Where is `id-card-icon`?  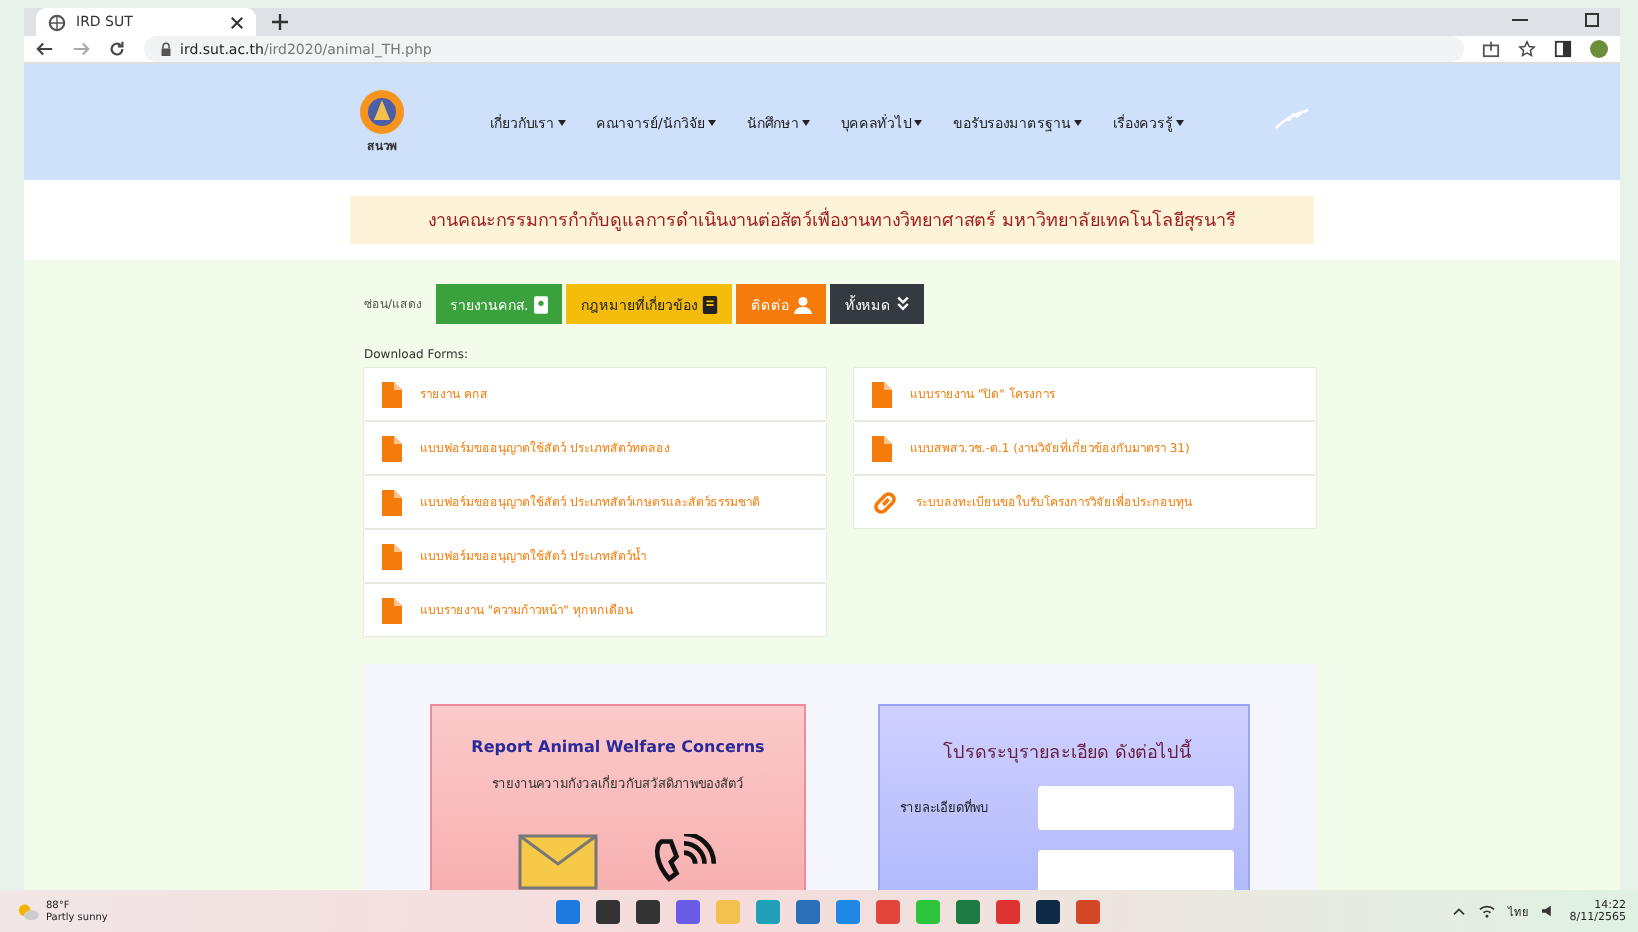 id-card-icon is located at coordinates (541, 304).